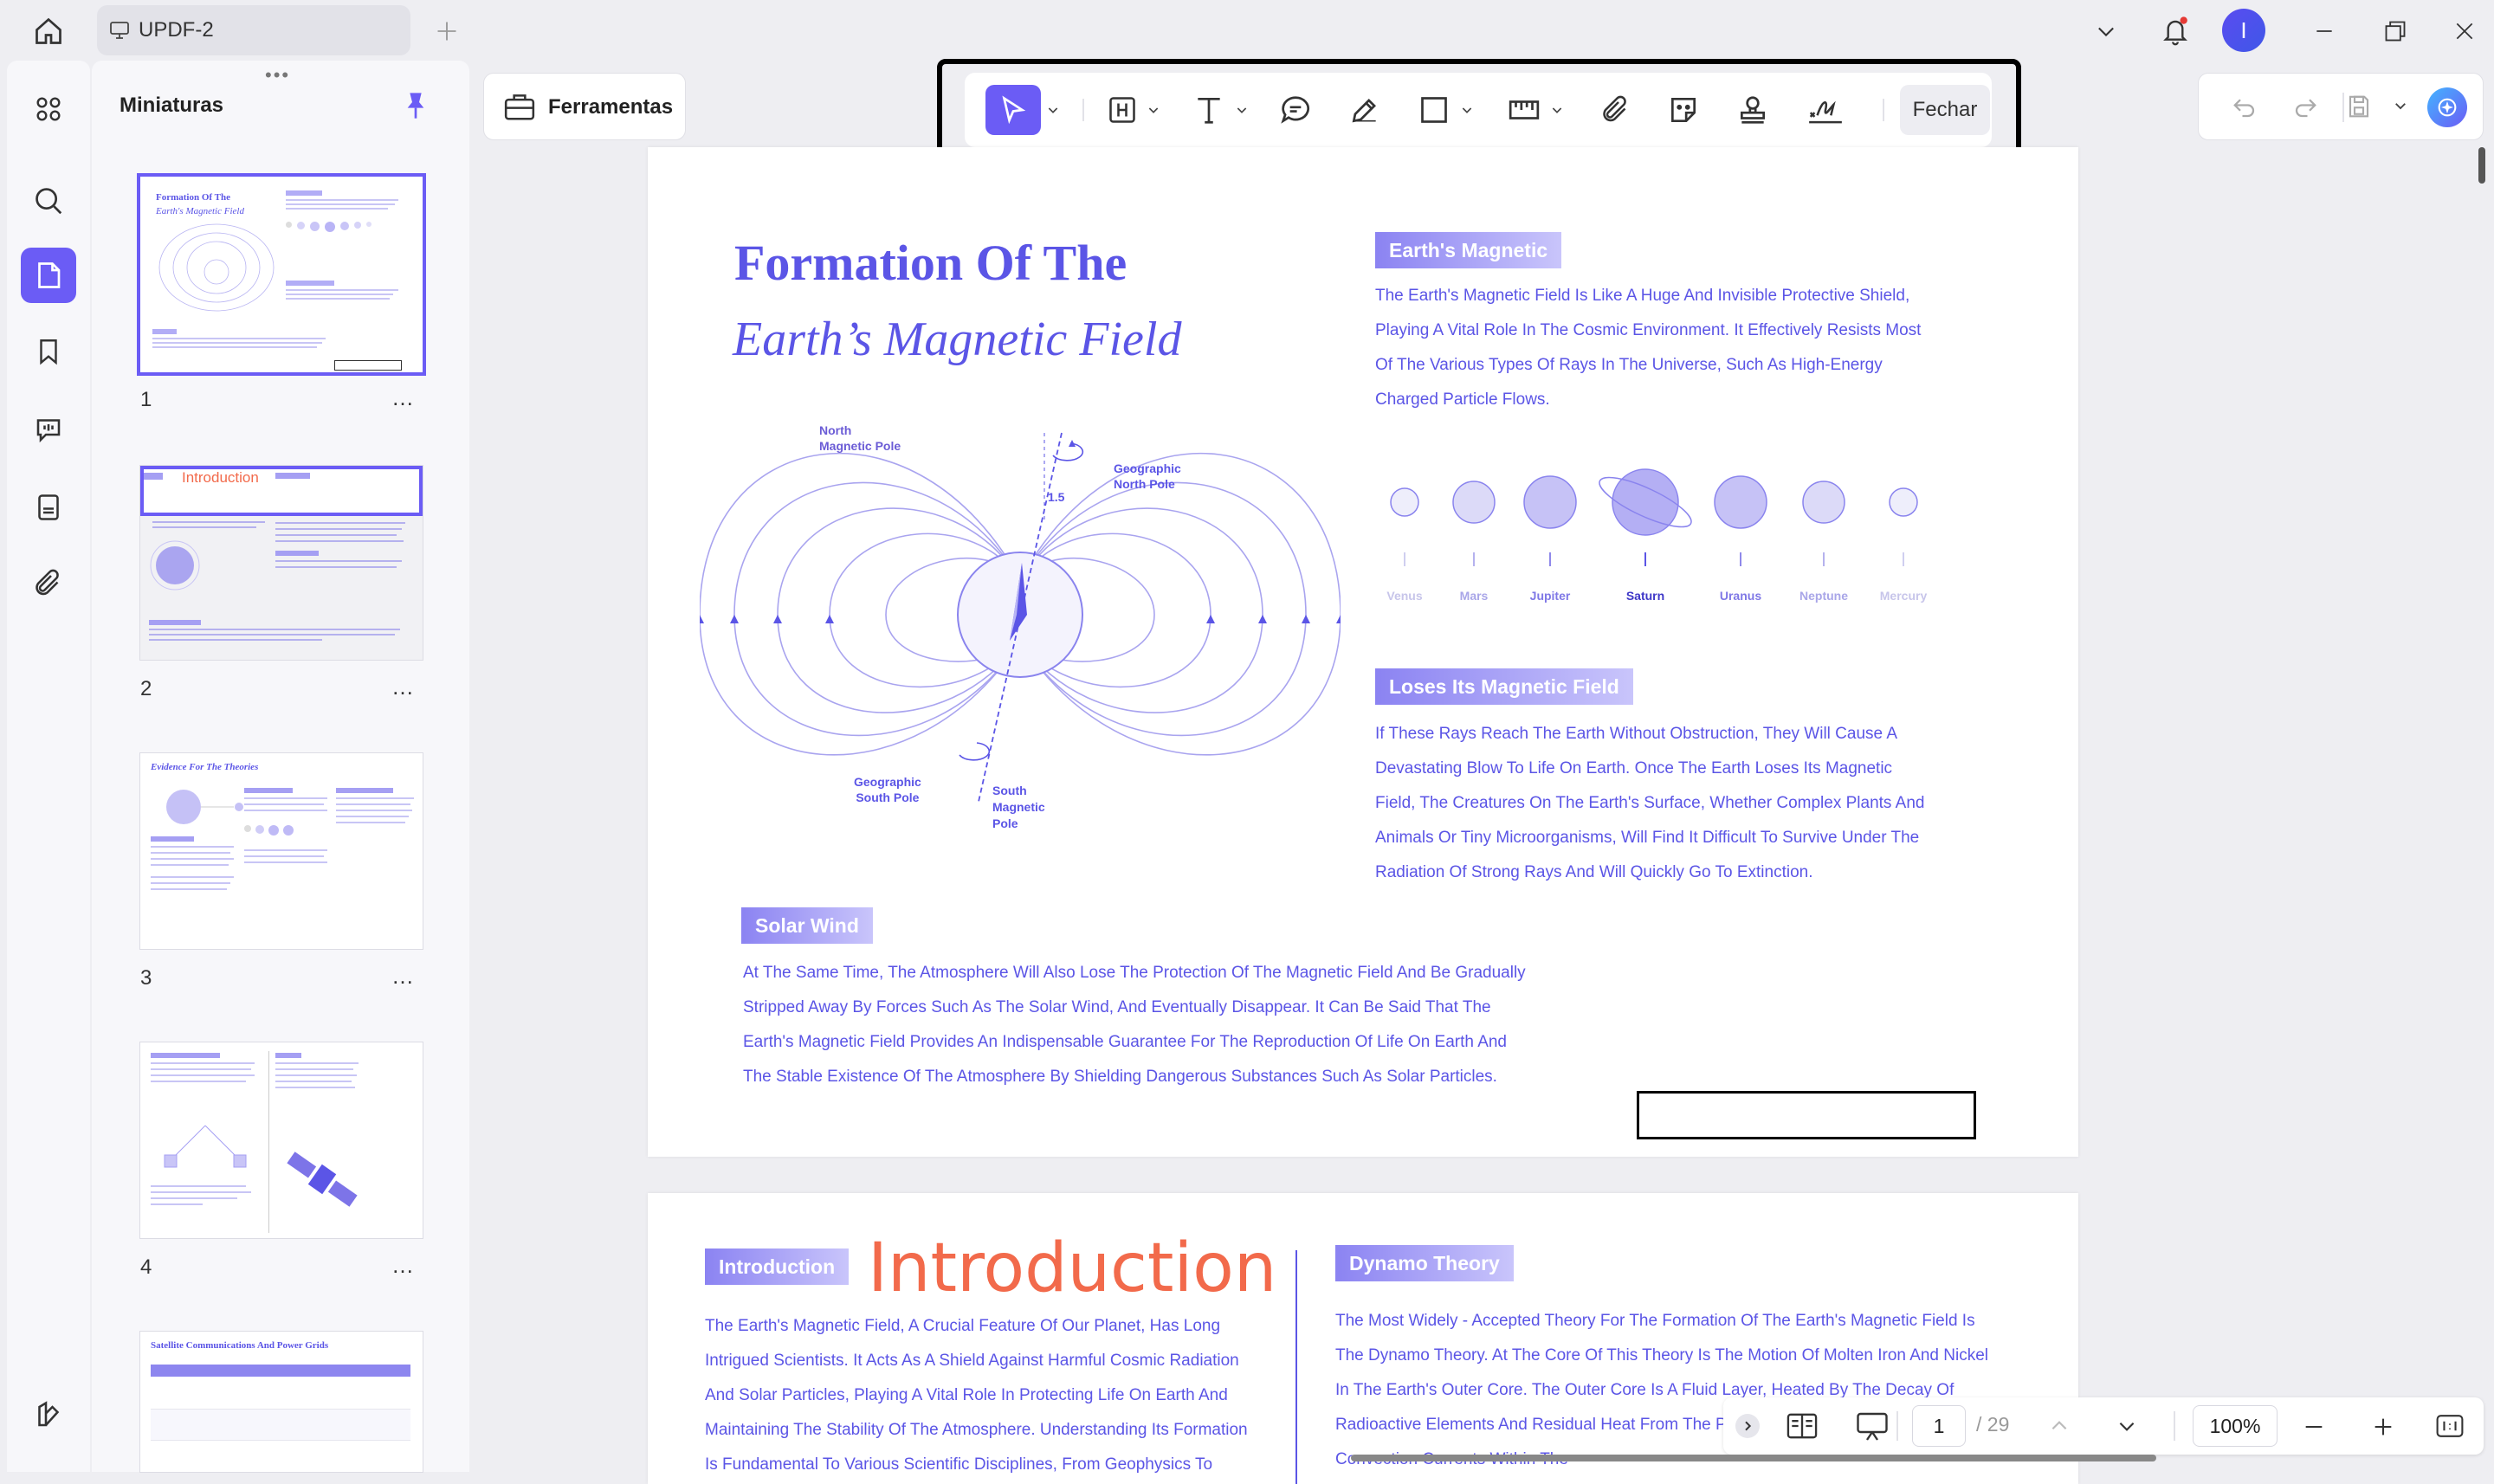 The height and width of the screenshot is (1484, 2494). I want to click on shape-tool-dropdown, so click(1467, 110).